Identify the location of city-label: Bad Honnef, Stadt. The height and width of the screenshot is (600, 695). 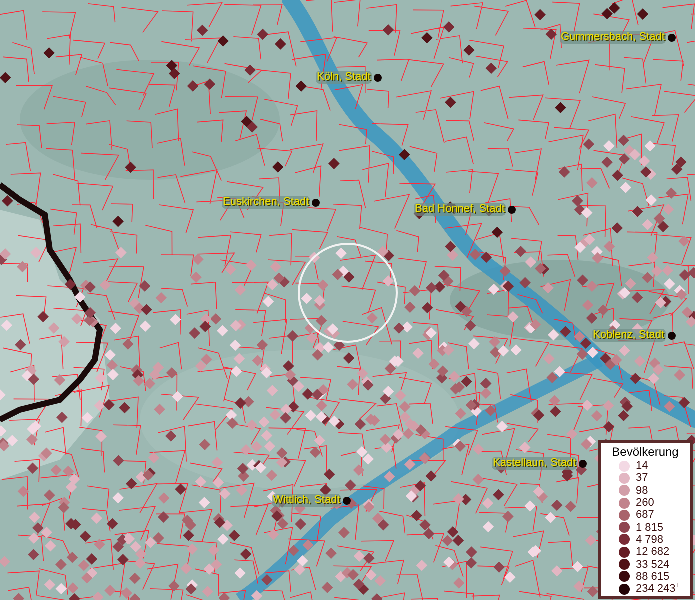
(460, 209).